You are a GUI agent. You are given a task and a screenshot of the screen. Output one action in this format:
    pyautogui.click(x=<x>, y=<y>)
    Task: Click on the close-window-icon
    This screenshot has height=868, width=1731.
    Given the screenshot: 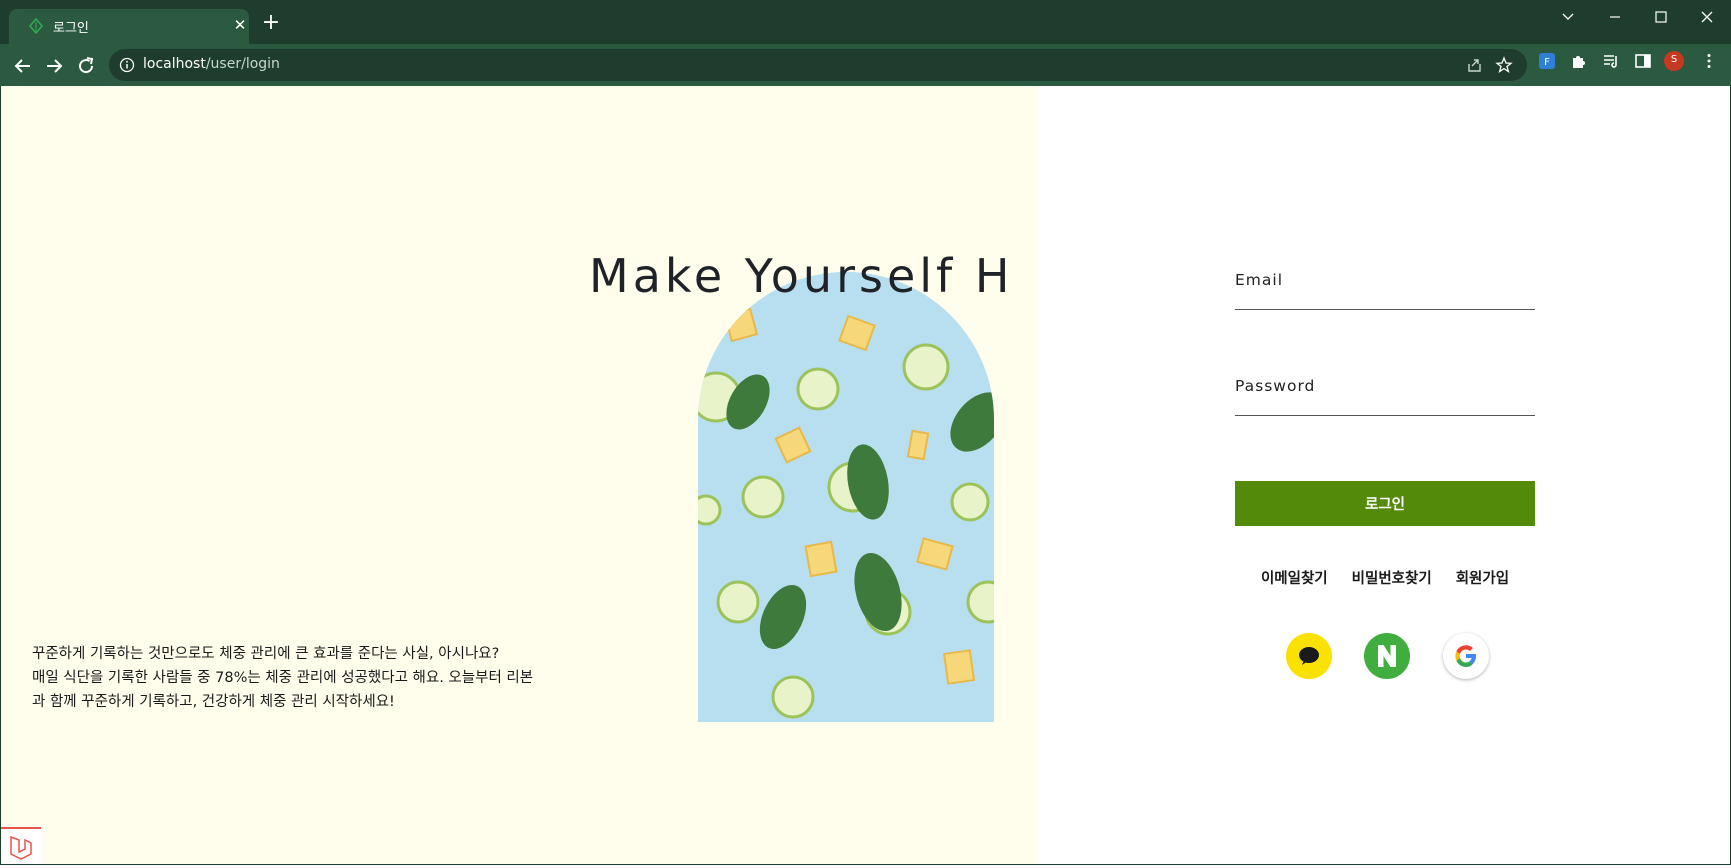 What is the action you would take?
    pyautogui.click(x=1707, y=17)
    